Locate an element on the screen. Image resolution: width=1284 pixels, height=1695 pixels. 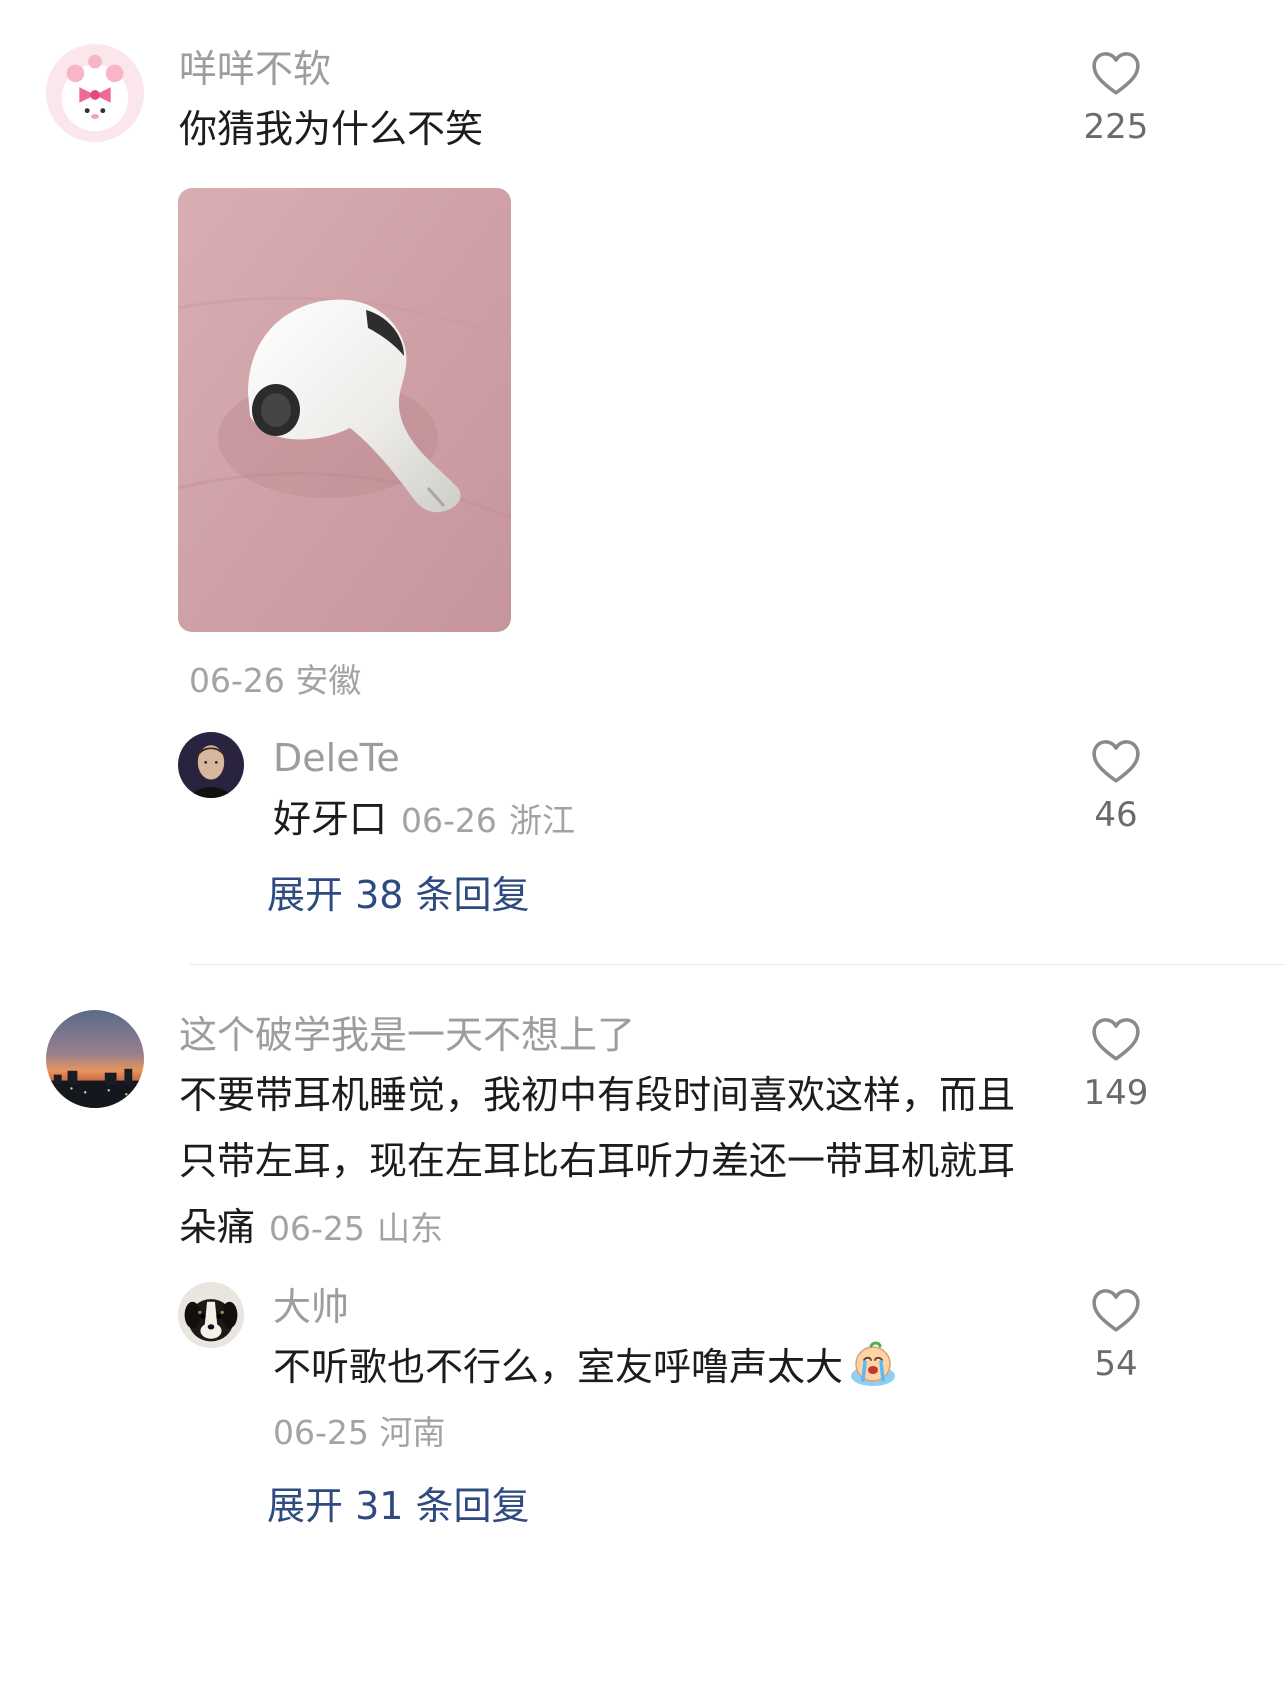
comment-location: 安徽 is located at coordinates (328, 680).